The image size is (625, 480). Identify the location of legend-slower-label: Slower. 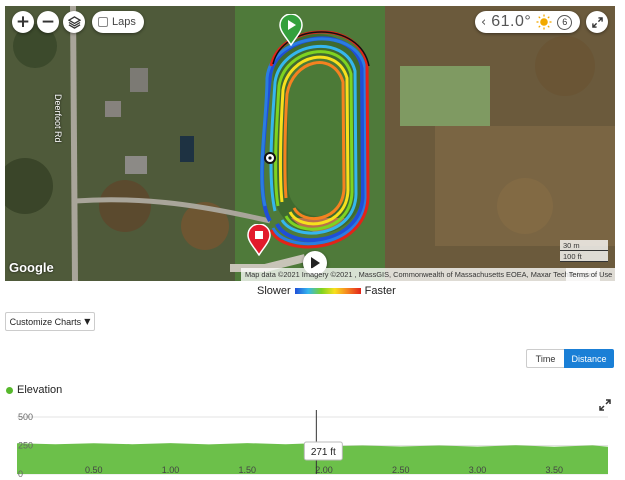
(274, 291).